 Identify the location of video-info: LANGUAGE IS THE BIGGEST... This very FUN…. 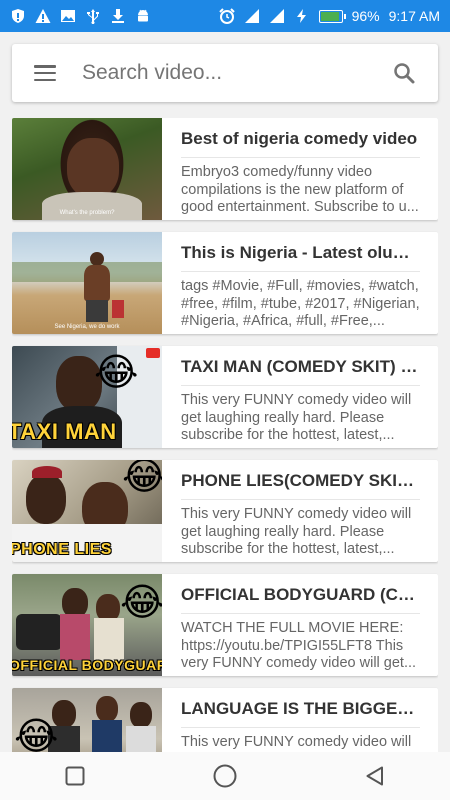
(300, 720).